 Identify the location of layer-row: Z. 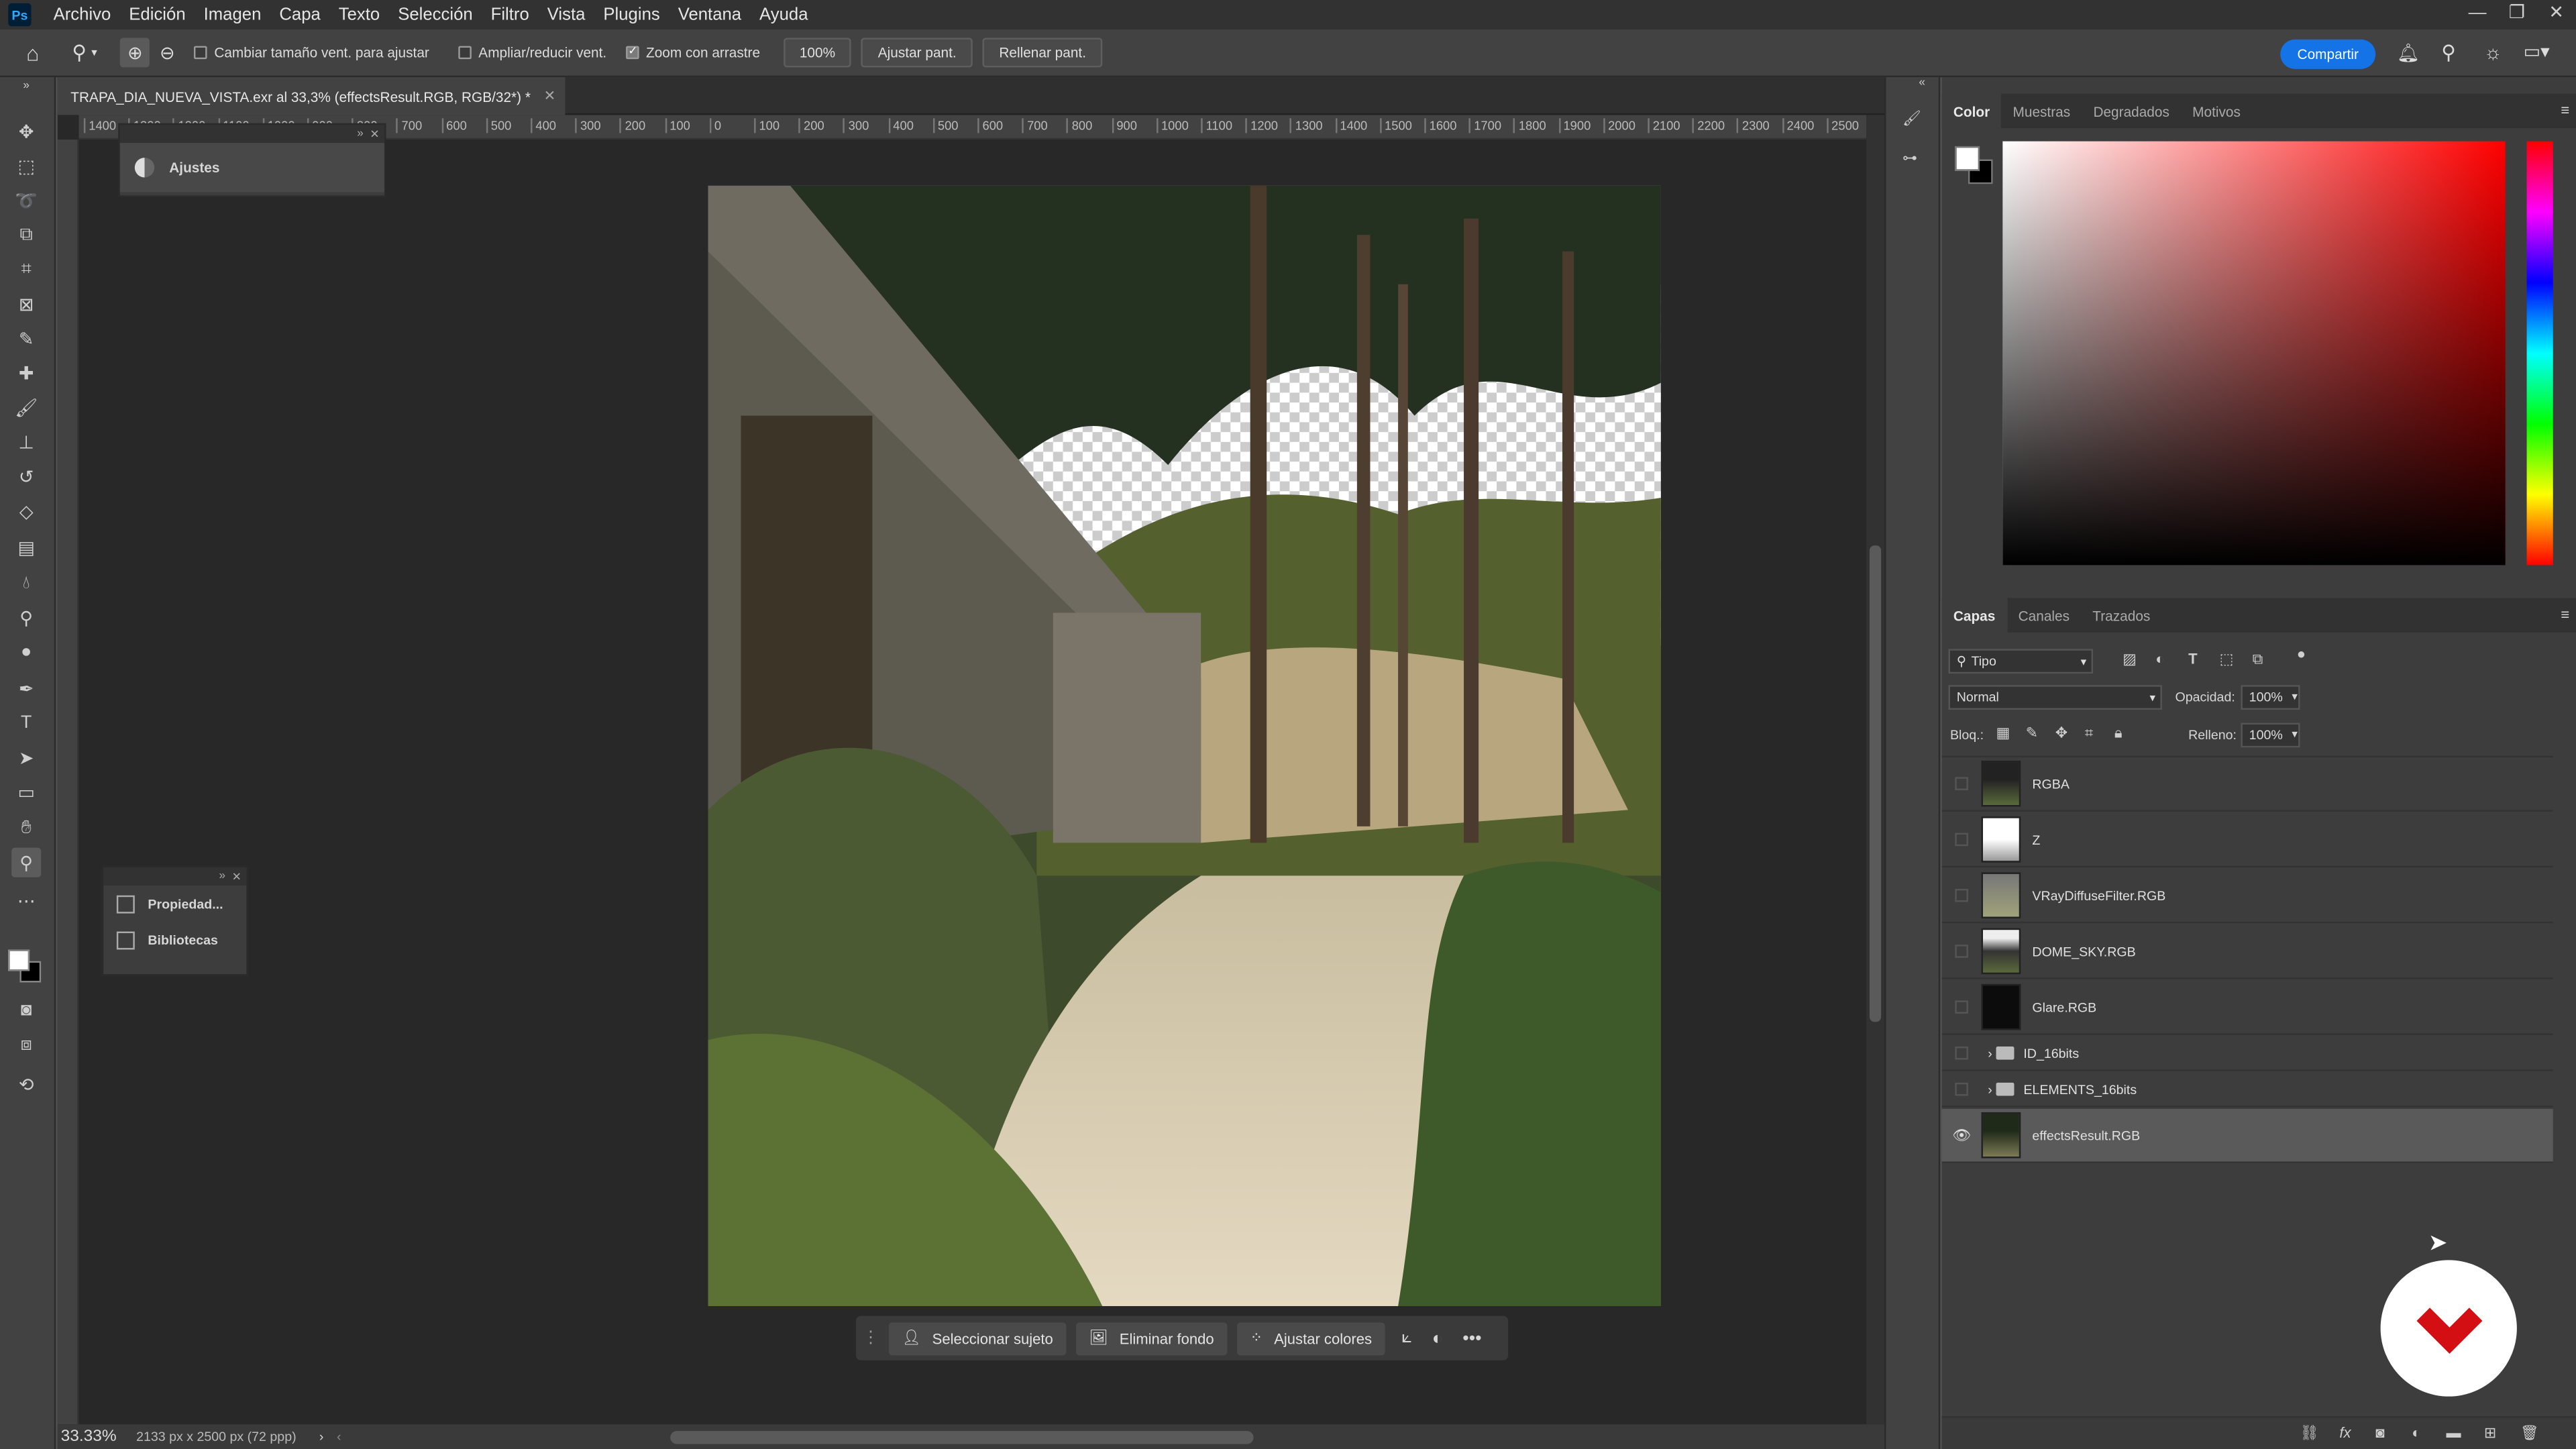
(2247, 840).